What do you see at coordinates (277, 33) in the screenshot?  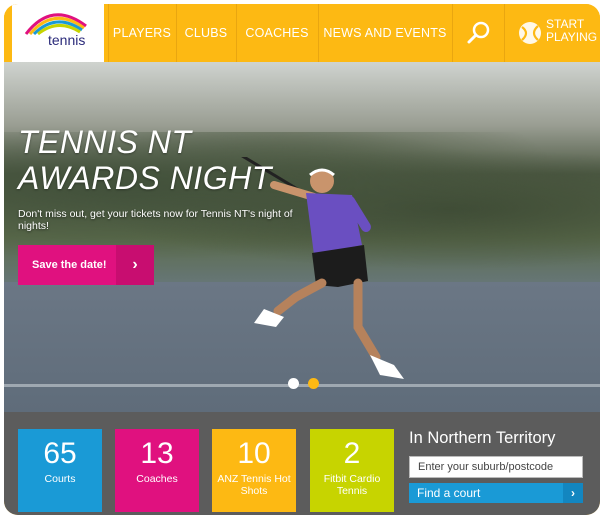 I see `nav-coaches: COACHES` at bounding box center [277, 33].